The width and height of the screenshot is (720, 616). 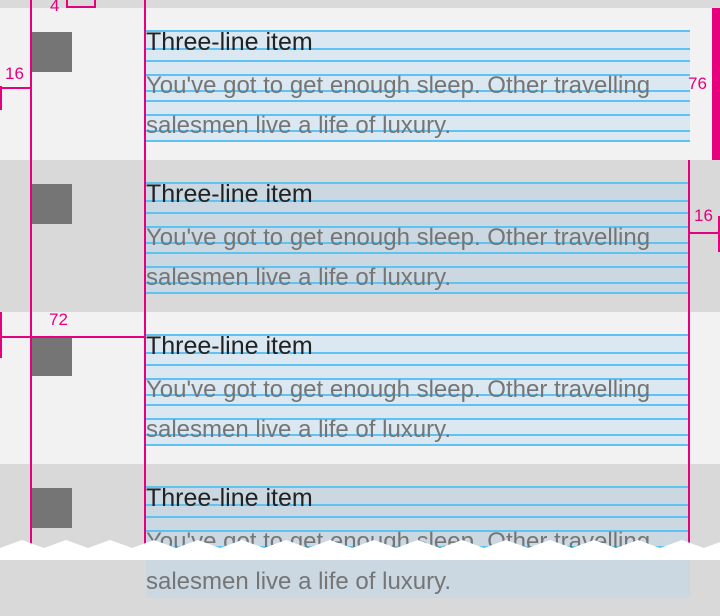 What do you see at coordinates (360, 4) in the screenshot?
I see `top-band` at bounding box center [360, 4].